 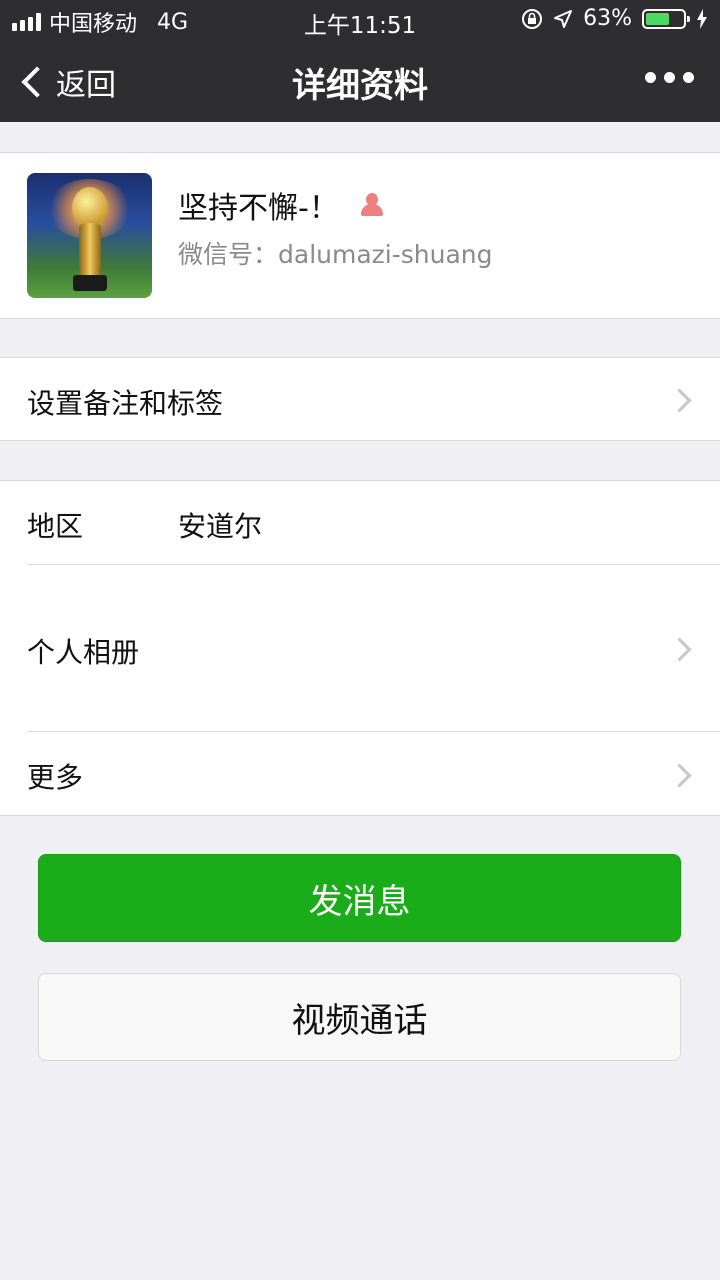 I want to click on status-right: 63%, so click(x=614, y=18).